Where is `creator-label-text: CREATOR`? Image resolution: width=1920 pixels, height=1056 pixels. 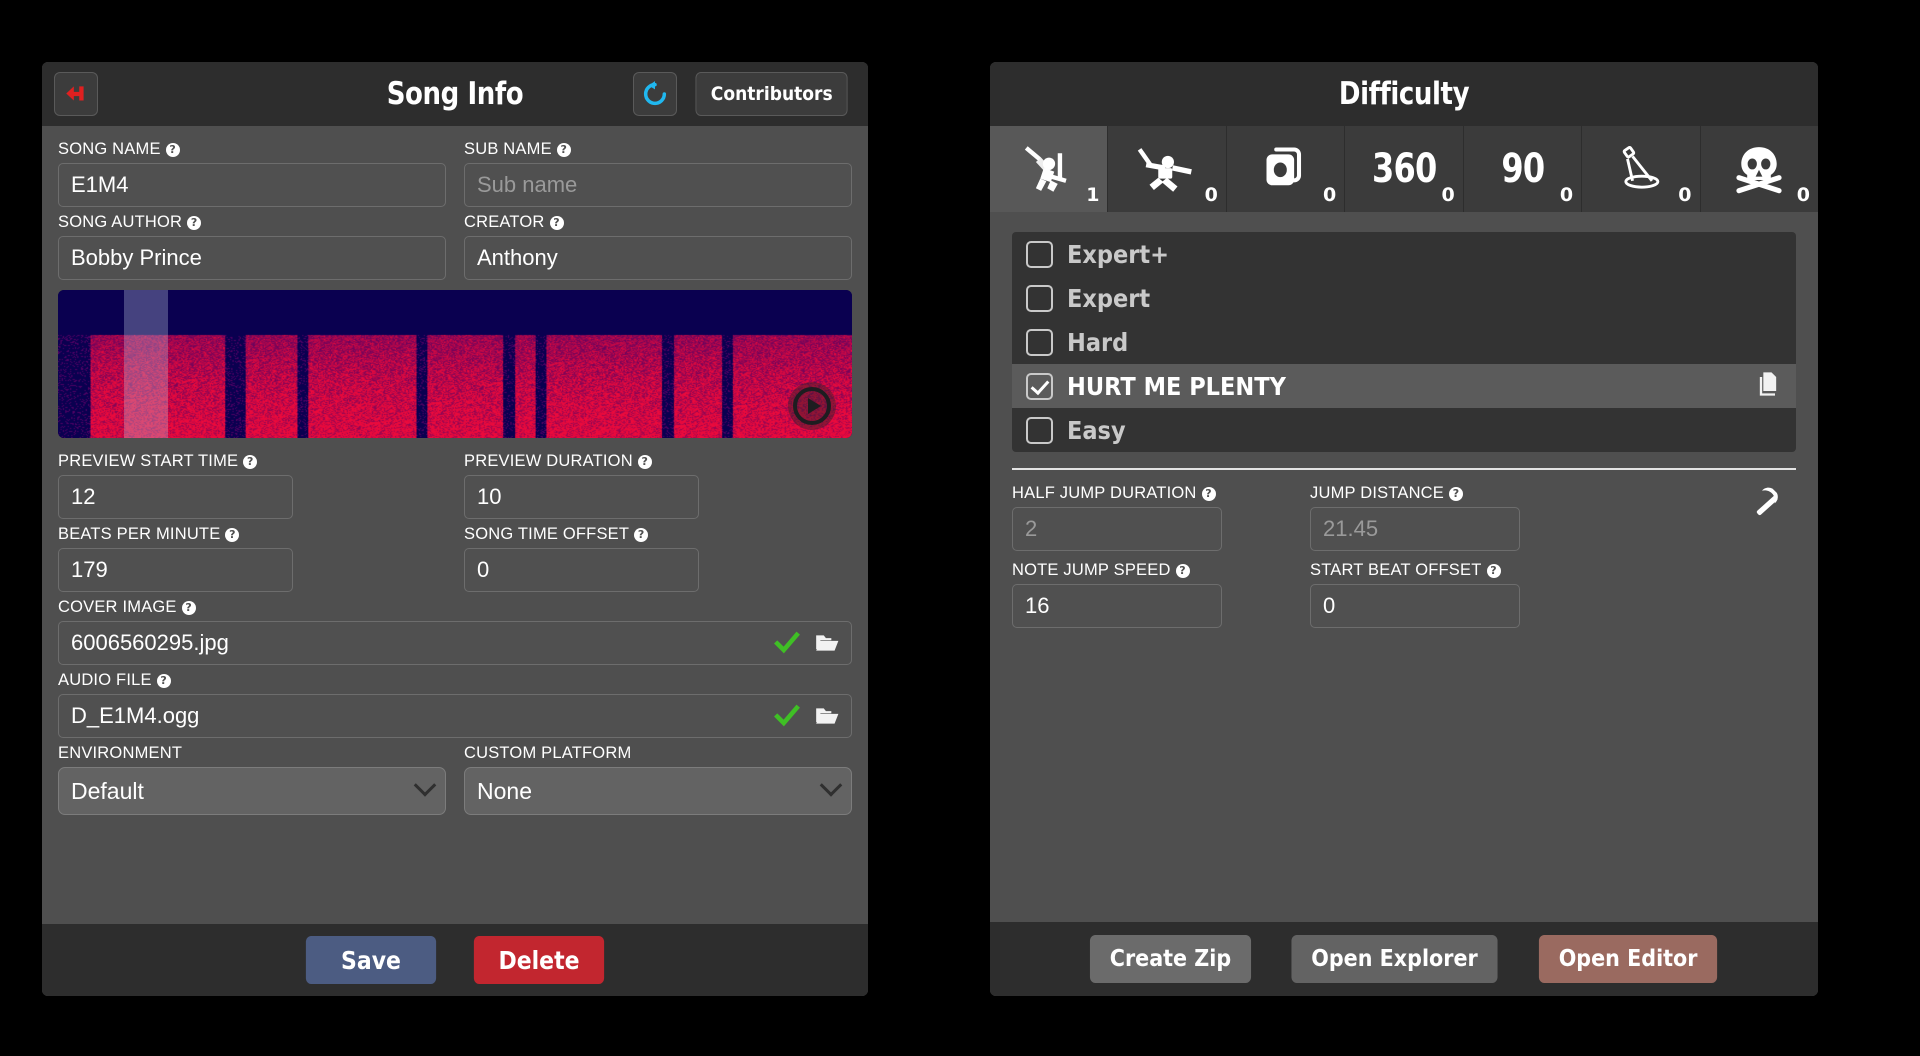 creator-label-text: CREATOR is located at coordinates (504, 222).